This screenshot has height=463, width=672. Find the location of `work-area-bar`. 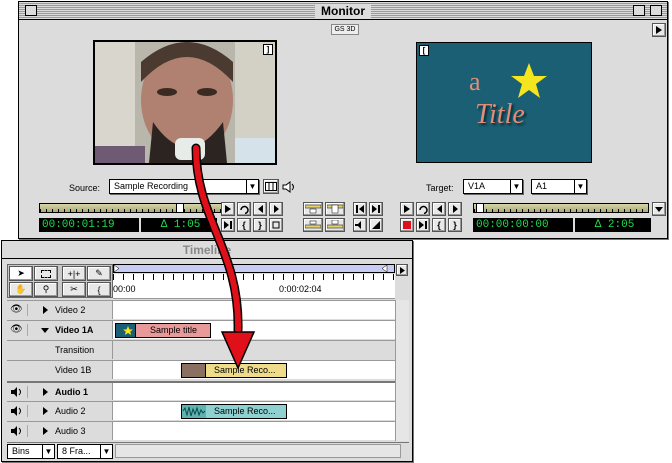

work-area-bar is located at coordinates (254, 268).